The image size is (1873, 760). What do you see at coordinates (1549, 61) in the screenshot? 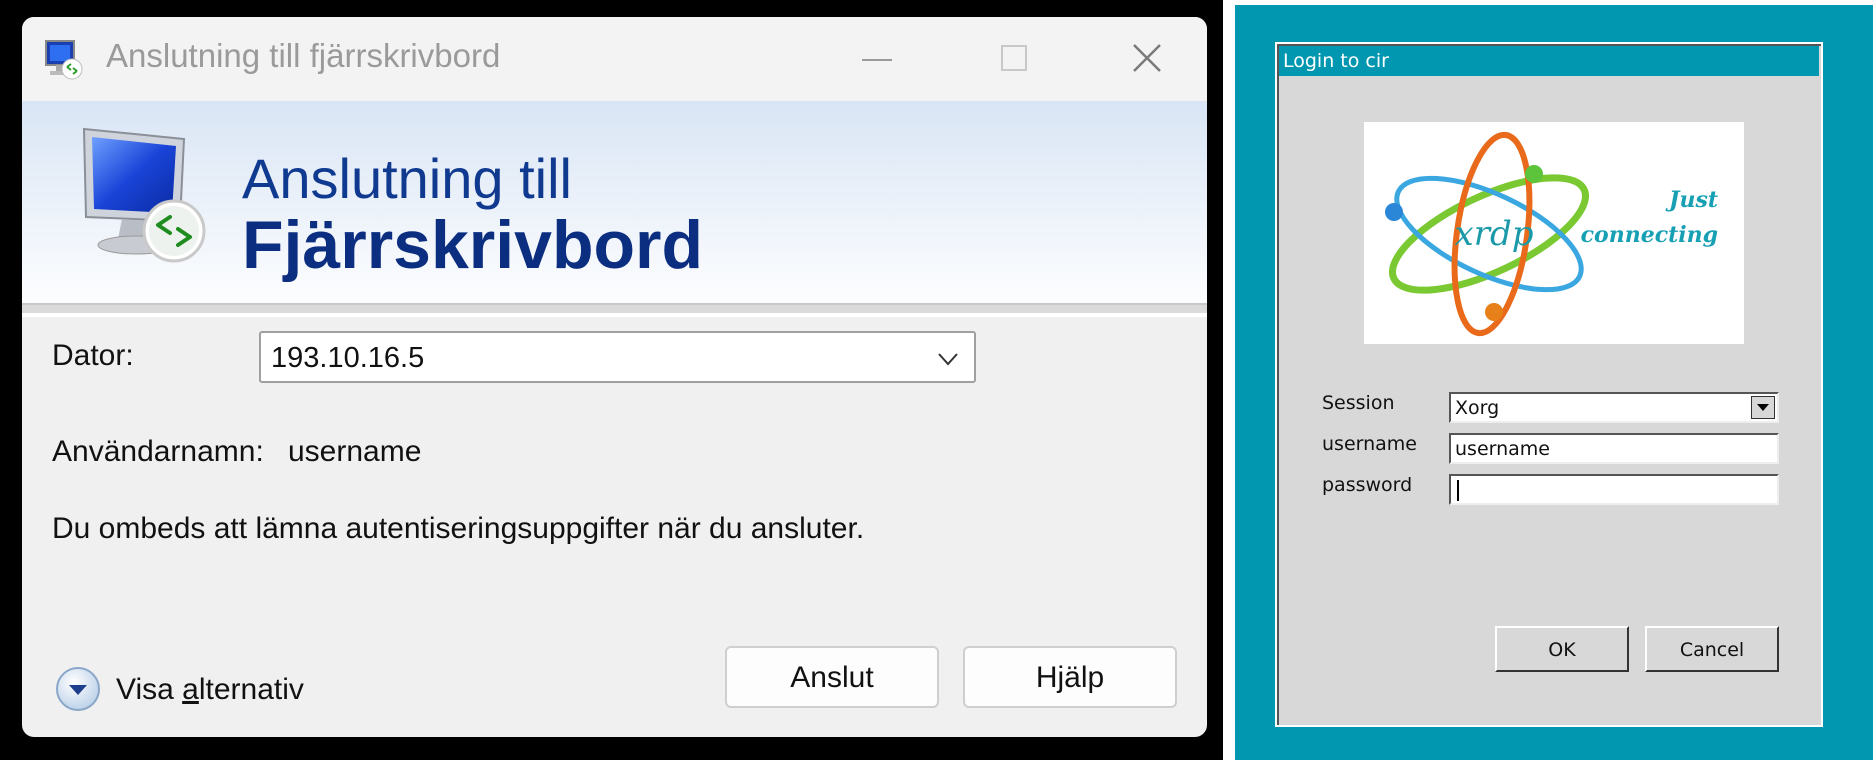
I see `xrdp-titlebar: Login to cir` at bounding box center [1549, 61].